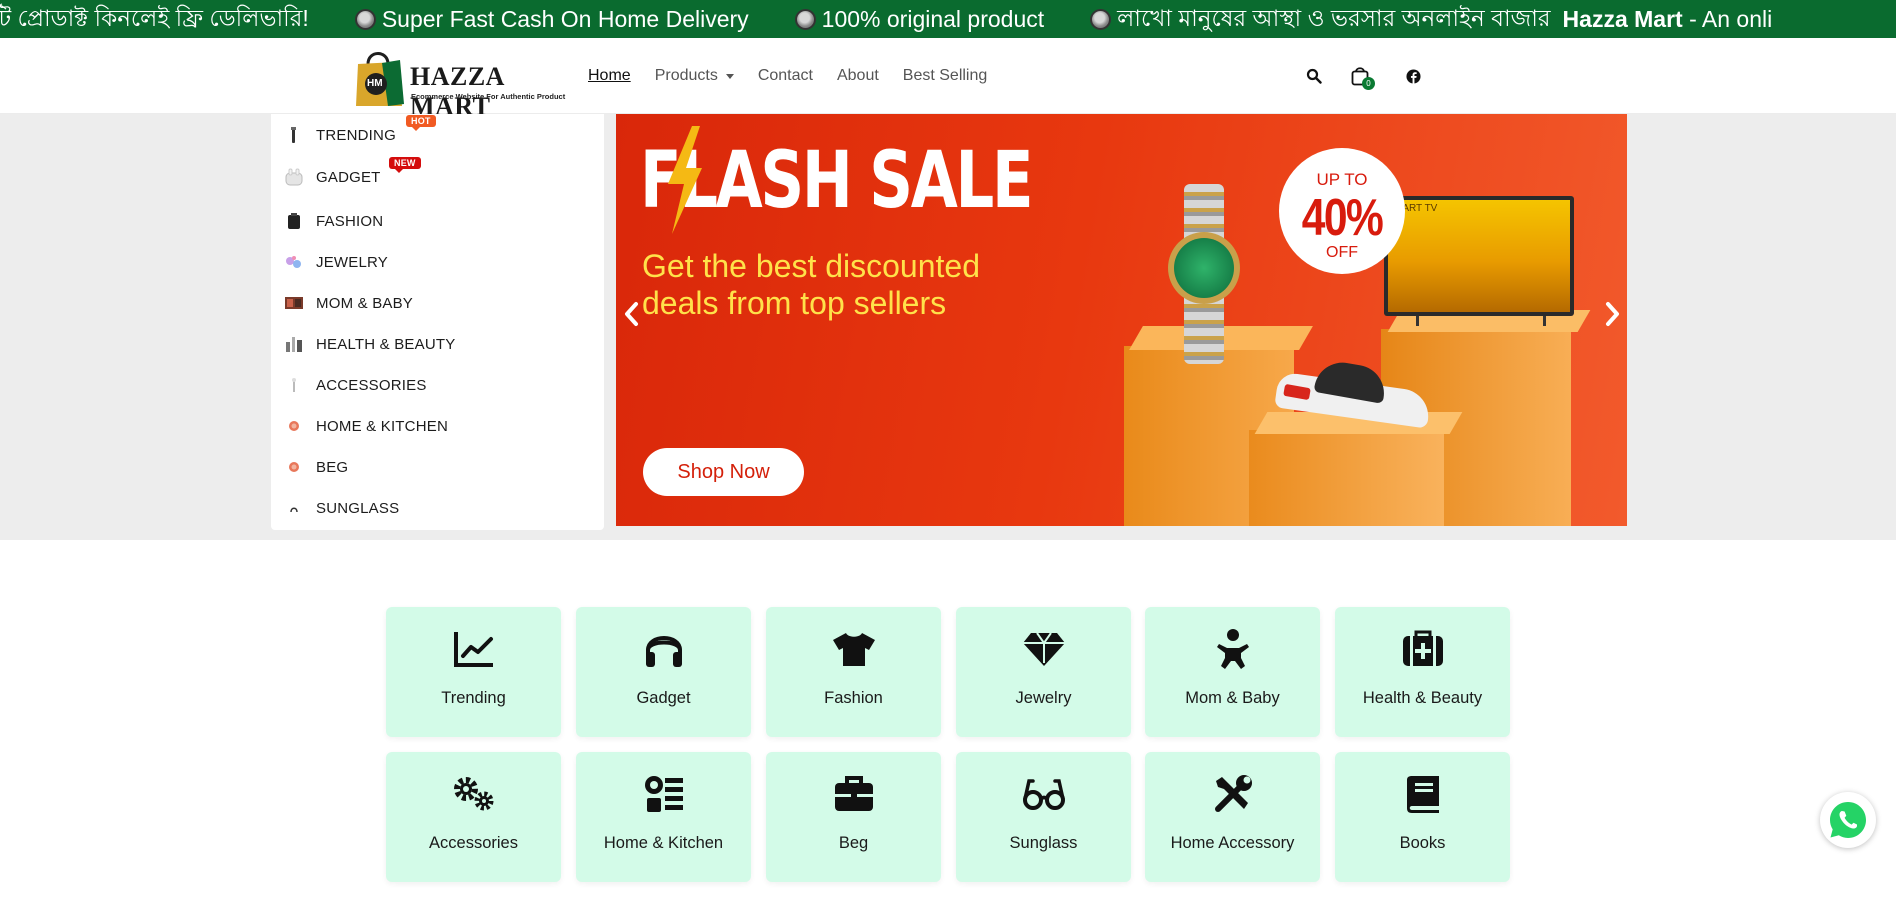  I want to click on cart-count-badge: 0, so click(1368, 83).